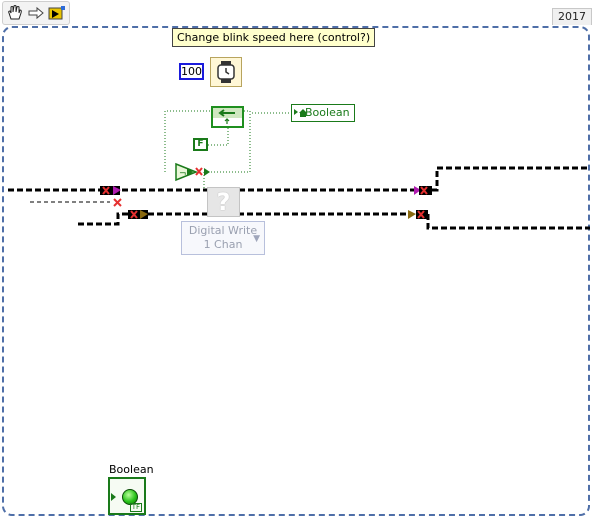 The height and width of the screenshot is (520, 596). Describe the element at coordinates (131, 469) in the screenshot. I see `boolean-indicator-label: Boolean` at that location.